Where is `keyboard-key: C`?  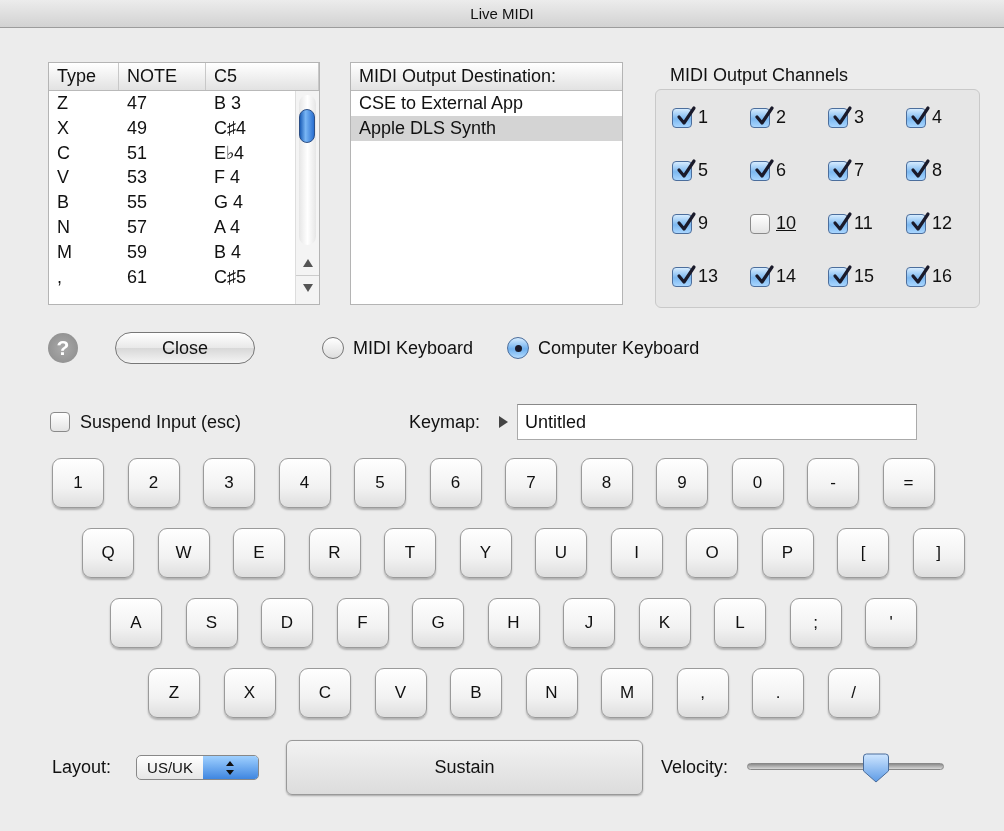
keyboard-key: C is located at coordinates (325, 693).